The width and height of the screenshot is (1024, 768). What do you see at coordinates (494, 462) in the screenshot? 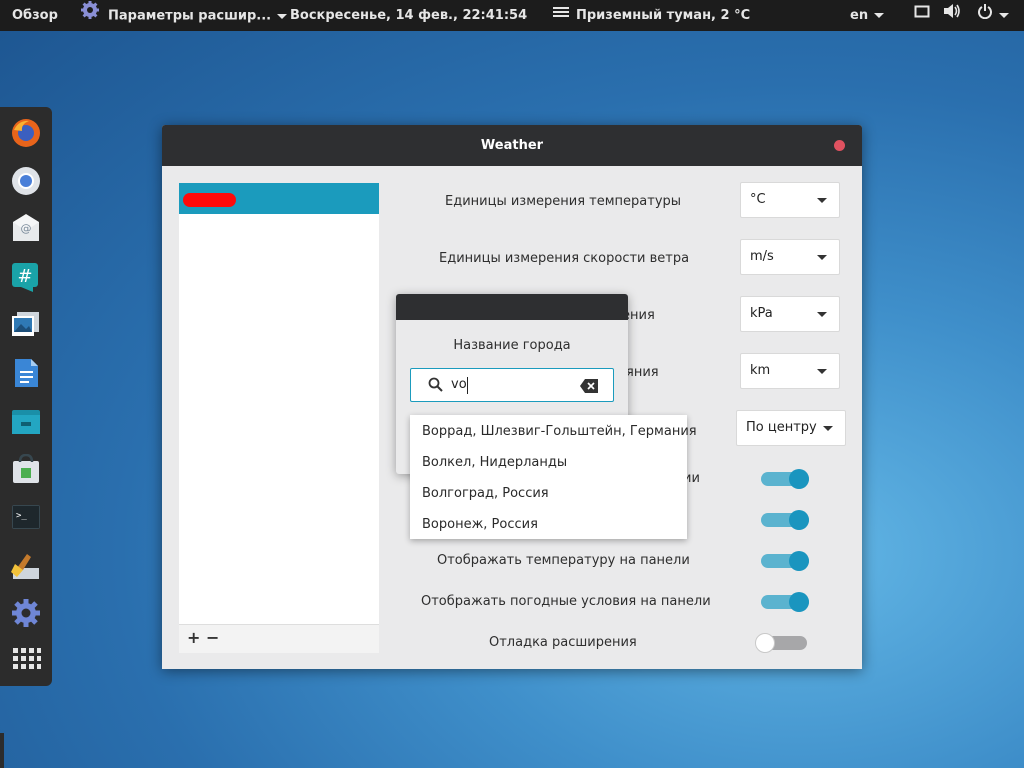
I see `suggestion-item: Волкел, Нидерланды` at bounding box center [494, 462].